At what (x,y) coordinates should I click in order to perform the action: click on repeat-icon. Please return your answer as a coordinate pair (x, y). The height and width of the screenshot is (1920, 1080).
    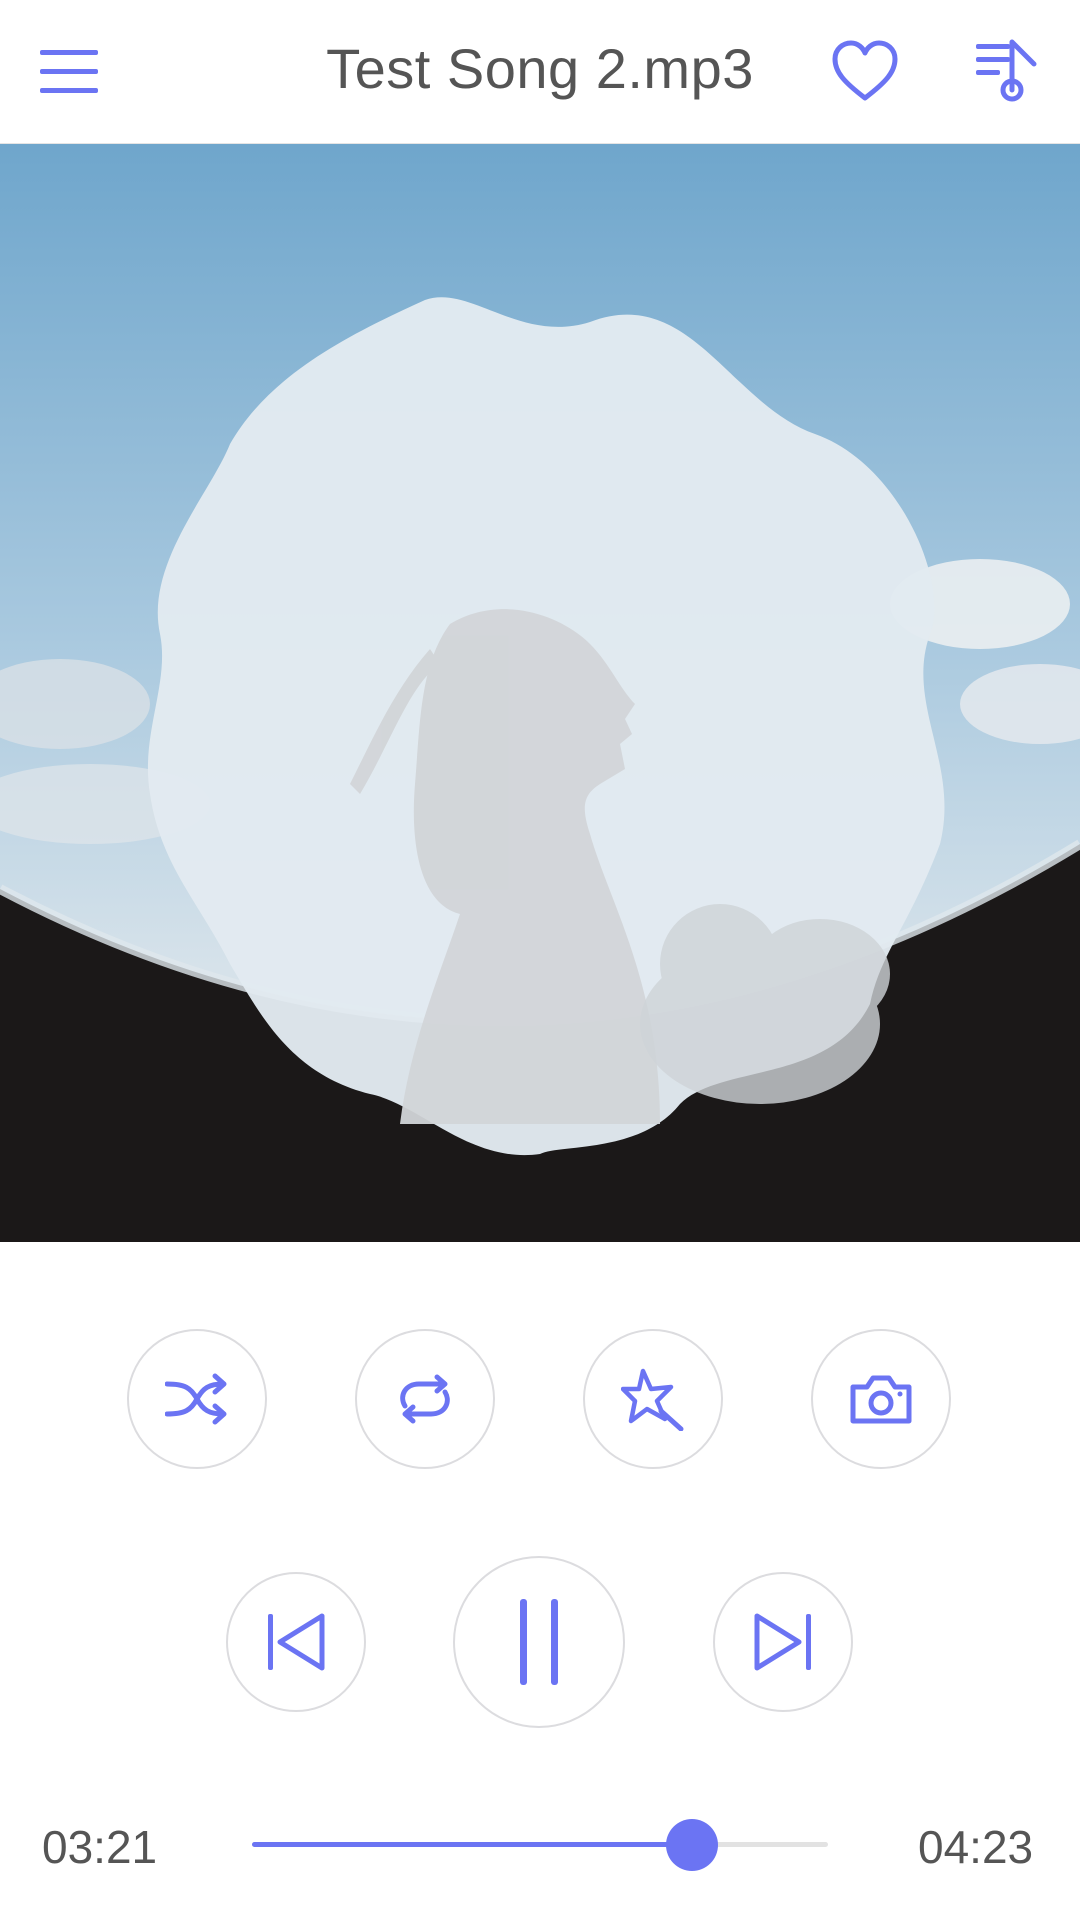
    Looking at the image, I should click on (425, 1399).